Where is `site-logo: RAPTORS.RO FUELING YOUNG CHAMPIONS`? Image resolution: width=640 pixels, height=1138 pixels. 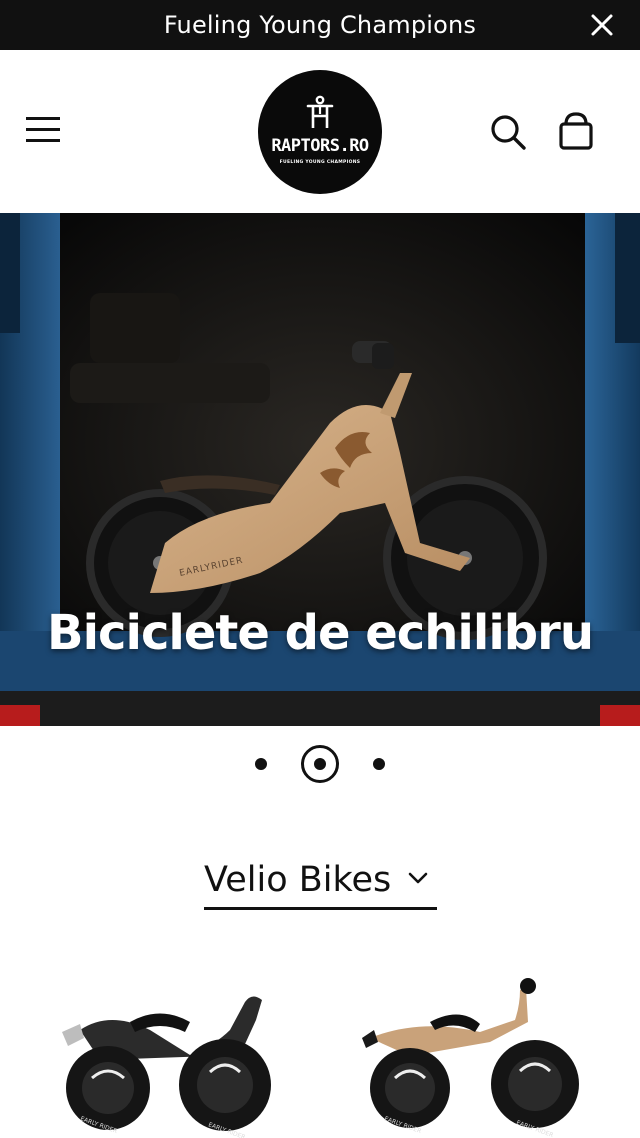
site-logo: RAPTORS.RO FUELING YOUNG CHAMPIONS is located at coordinates (320, 132).